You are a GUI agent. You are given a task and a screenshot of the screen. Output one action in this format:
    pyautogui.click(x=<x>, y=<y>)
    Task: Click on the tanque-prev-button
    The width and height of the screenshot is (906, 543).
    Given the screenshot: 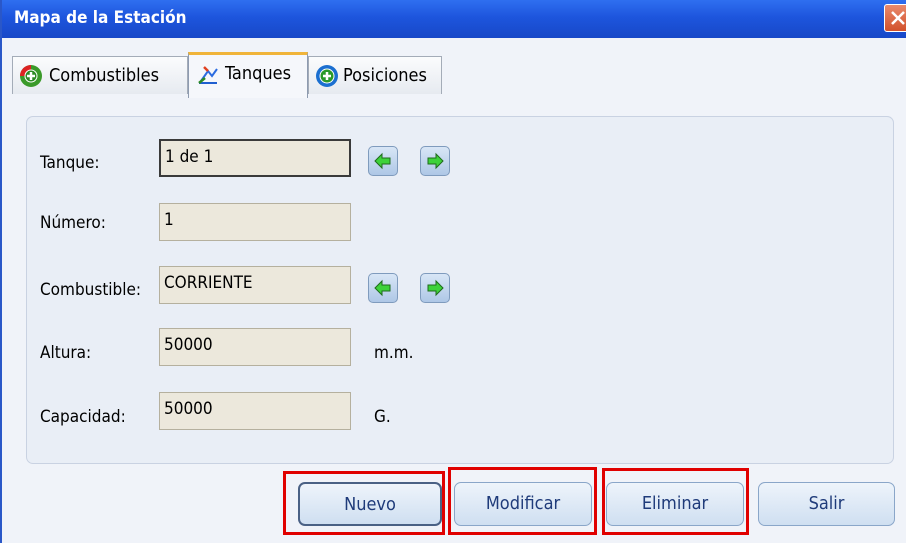 What is the action you would take?
    pyautogui.click(x=383, y=161)
    